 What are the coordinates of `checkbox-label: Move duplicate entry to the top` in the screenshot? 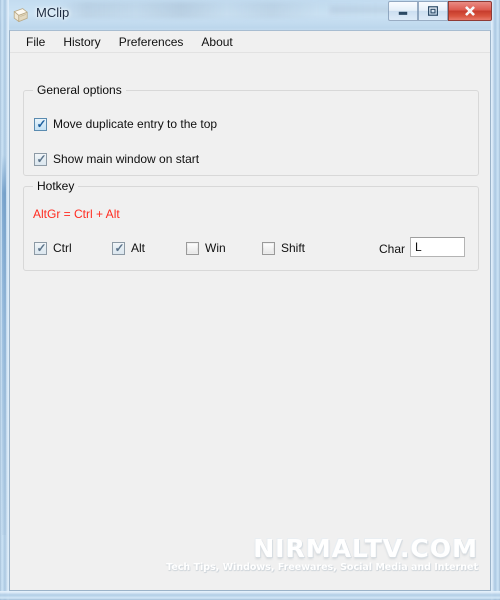 It's located at (135, 124).